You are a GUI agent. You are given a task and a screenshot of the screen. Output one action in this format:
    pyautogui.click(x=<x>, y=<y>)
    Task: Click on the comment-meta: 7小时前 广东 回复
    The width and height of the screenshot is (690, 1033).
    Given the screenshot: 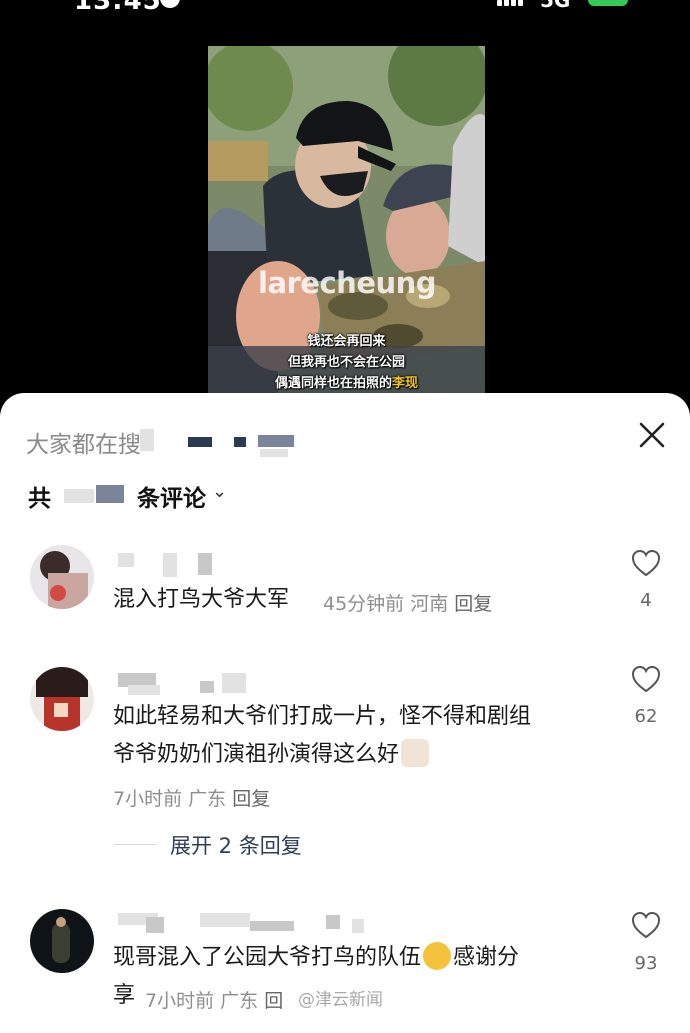 What is the action you would take?
    pyautogui.click(x=192, y=799)
    